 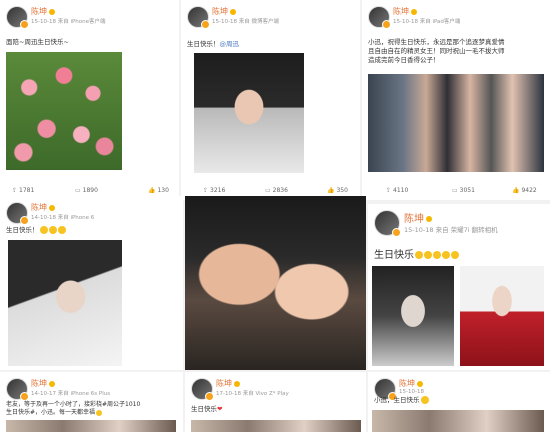 What do you see at coordinates (214, 190) in the screenshot?
I see `repost-button: ⇪ 3216` at bounding box center [214, 190].